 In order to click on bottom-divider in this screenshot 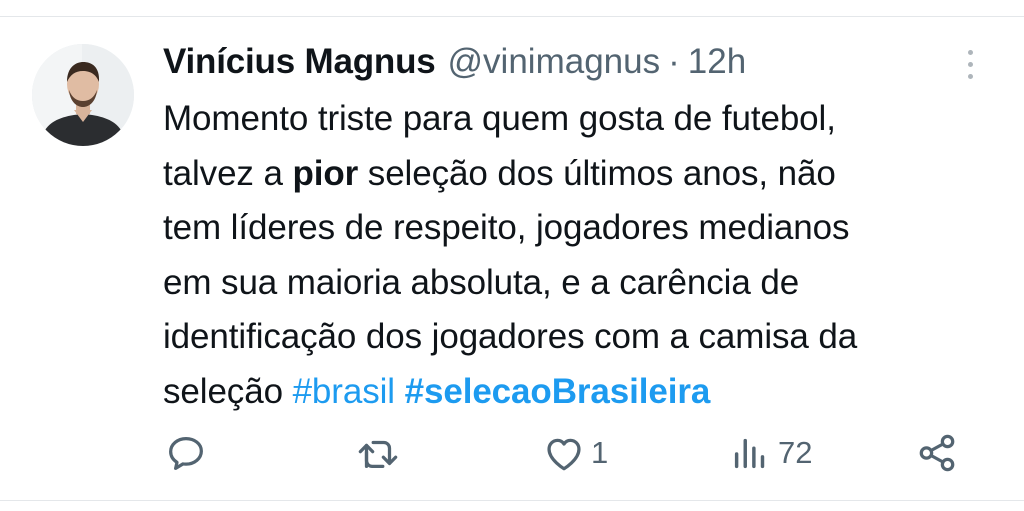, I will do `click(512, 500)`.